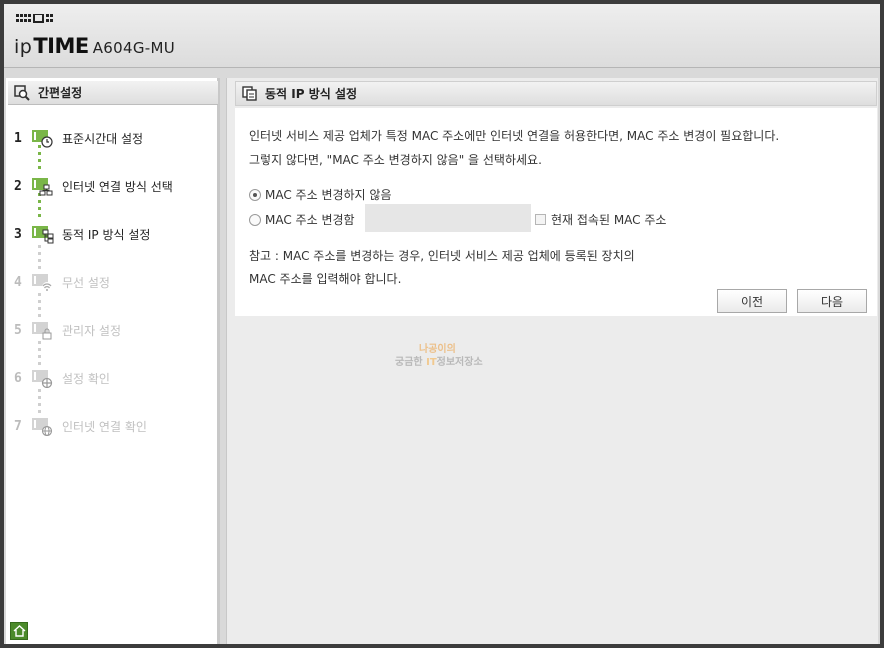 This screenshot has height=648, width=884. I want to click on description-line-2: 그렇지 않다면, "MAC 주소 변경하지 않음" 을 선택하세요., so click(395, 160).